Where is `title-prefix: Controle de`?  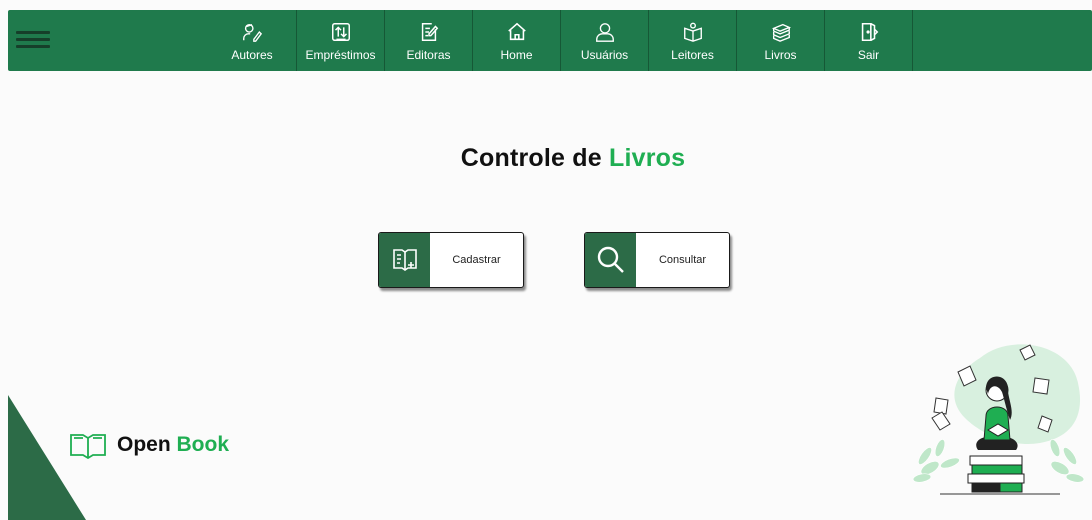
title-prefix: Controle de is located at coordinates (531, 158).